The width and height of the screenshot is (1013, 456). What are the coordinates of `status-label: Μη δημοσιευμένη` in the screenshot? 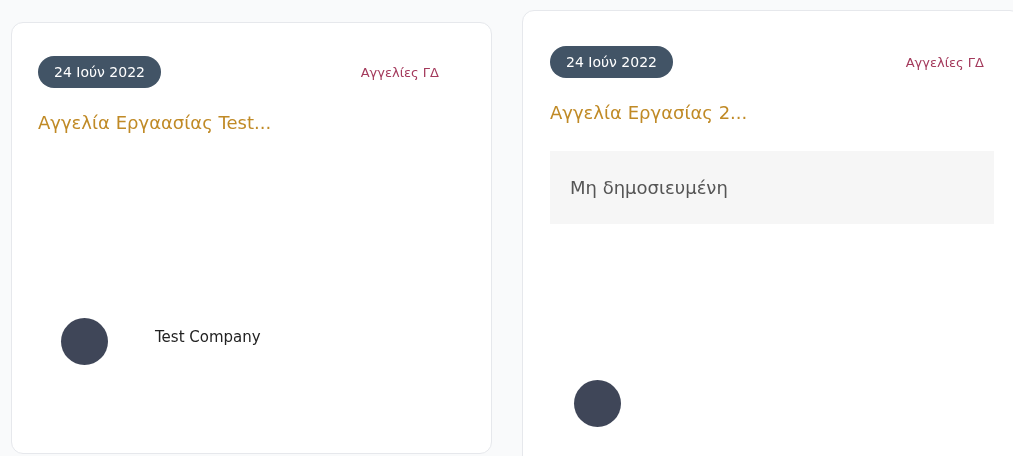 It's located at (772, 187).